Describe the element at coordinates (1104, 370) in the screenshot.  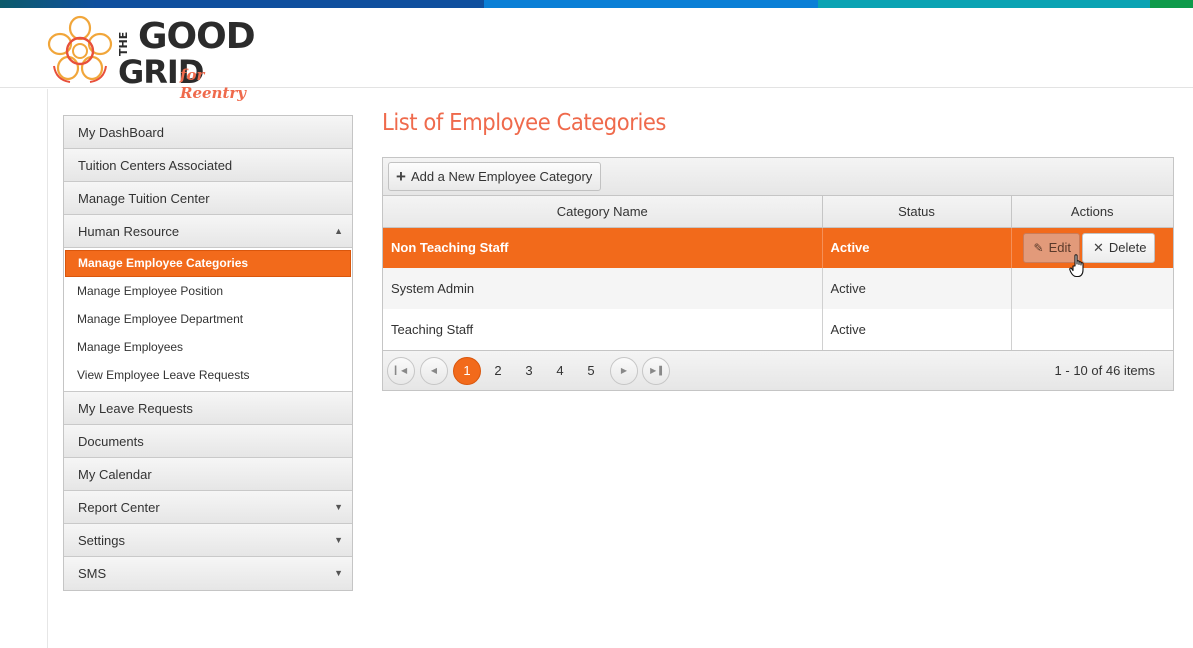
I see `pagination-info: 1 - 10 of 46 items` at that location.